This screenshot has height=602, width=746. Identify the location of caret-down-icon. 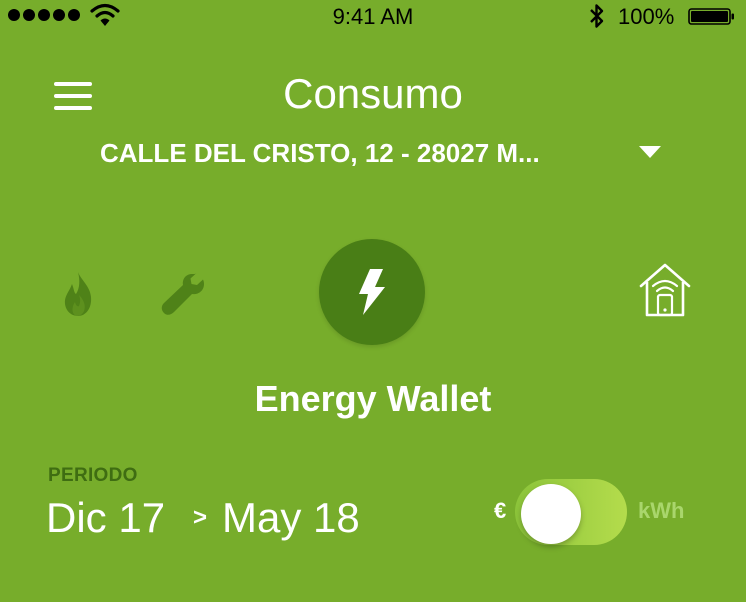
(650, 152).